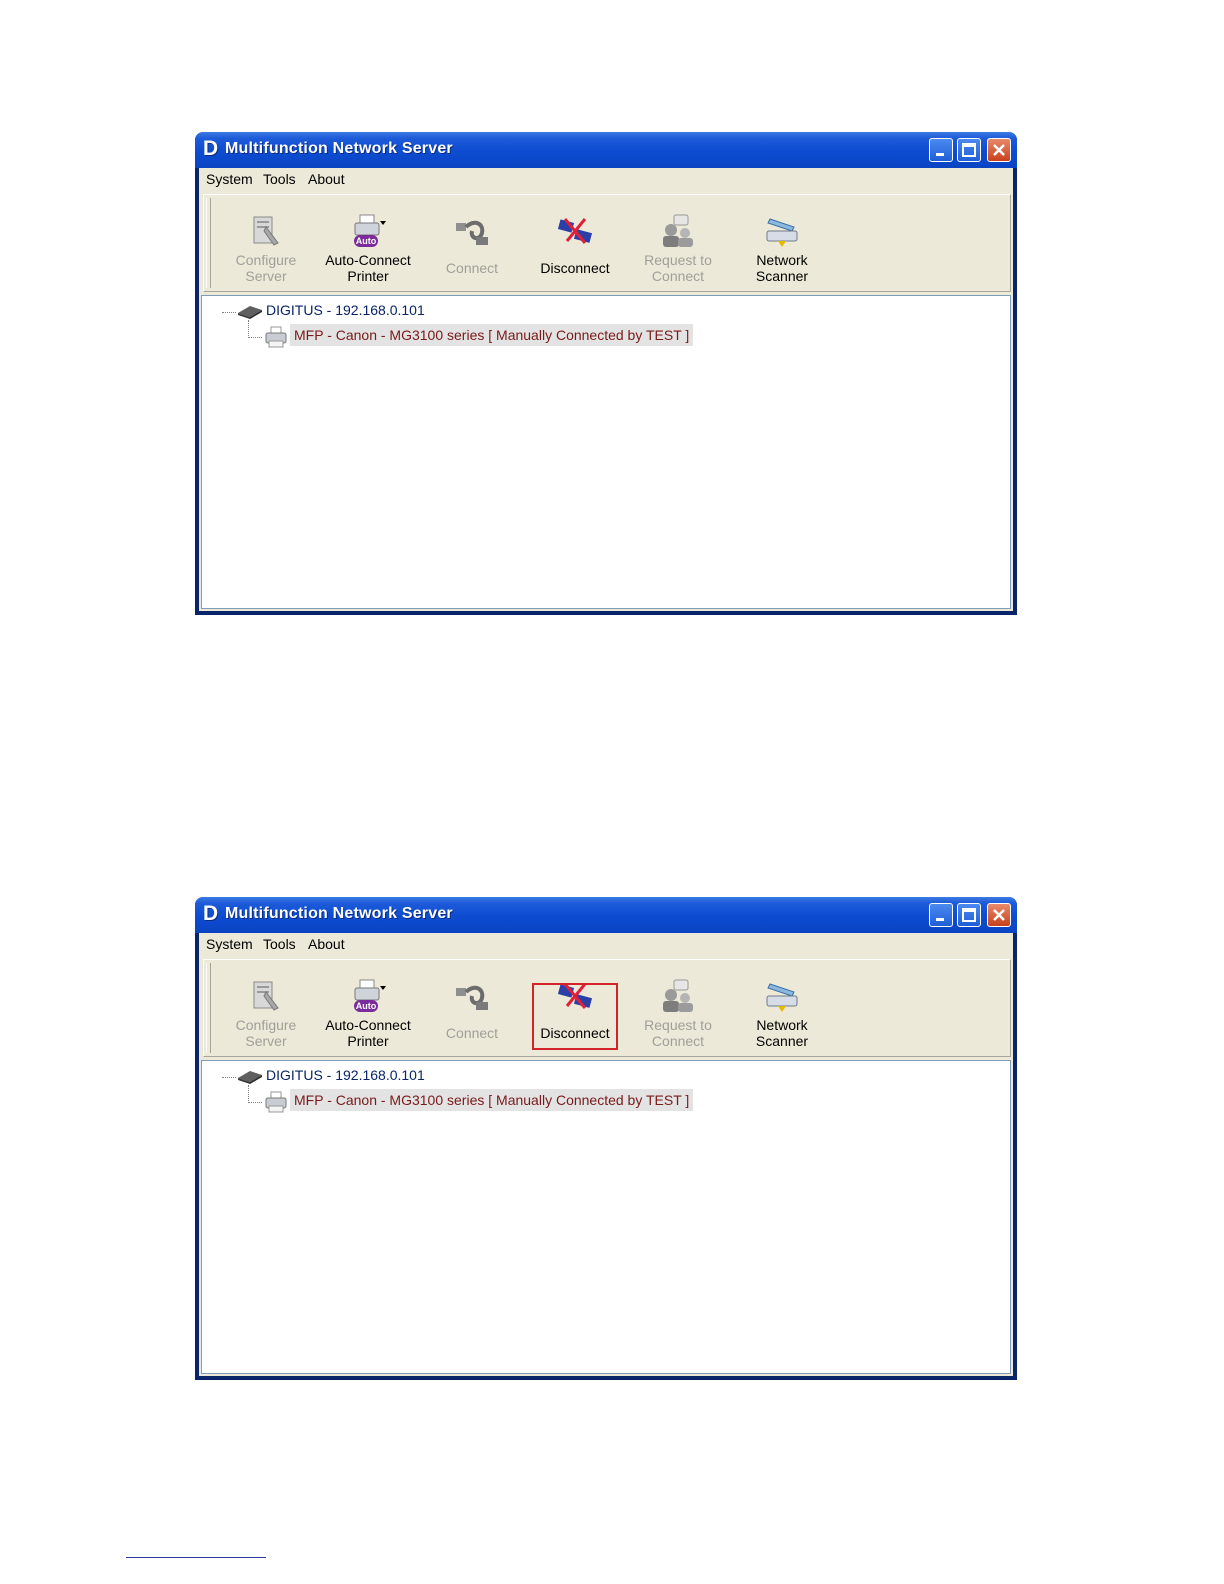 This screenshot has height=1584, width=1224. Describe the element at coordinates (575, 231) in the screenshot. I see `disconnect-icon` at that location.